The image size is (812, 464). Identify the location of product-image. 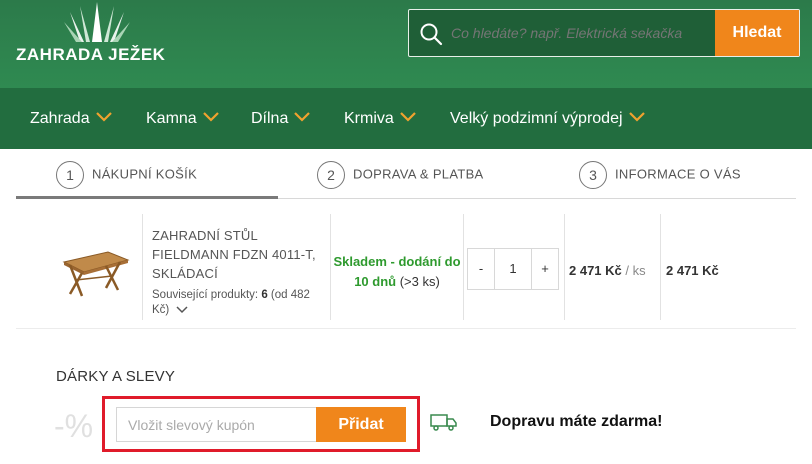
(95, 270).